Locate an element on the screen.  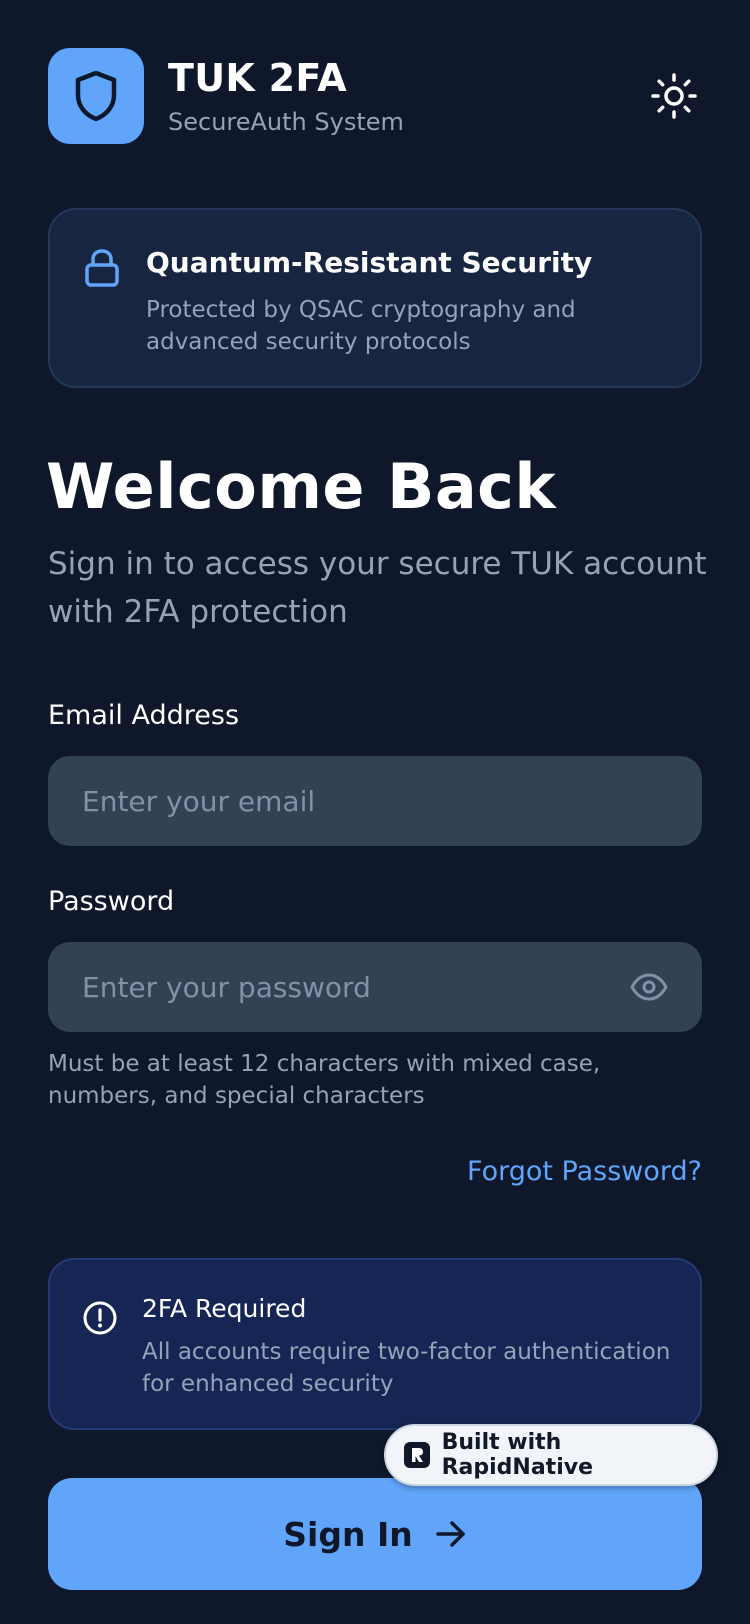
password-field-container is located at coordinates (375, 987).